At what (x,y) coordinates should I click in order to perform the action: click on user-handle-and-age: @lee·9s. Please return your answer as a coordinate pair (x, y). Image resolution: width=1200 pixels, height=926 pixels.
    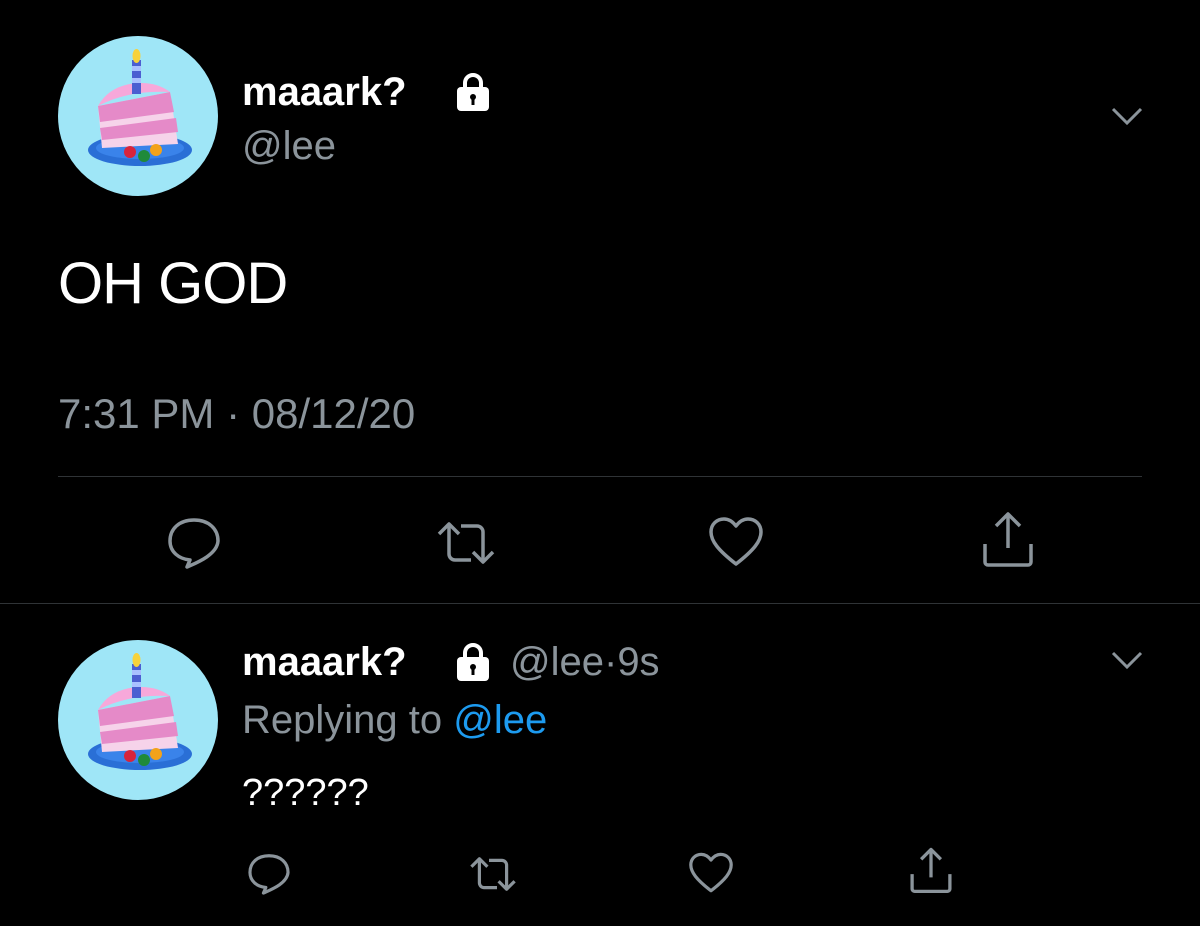
    Looking at the image, I should click on (585, 662).